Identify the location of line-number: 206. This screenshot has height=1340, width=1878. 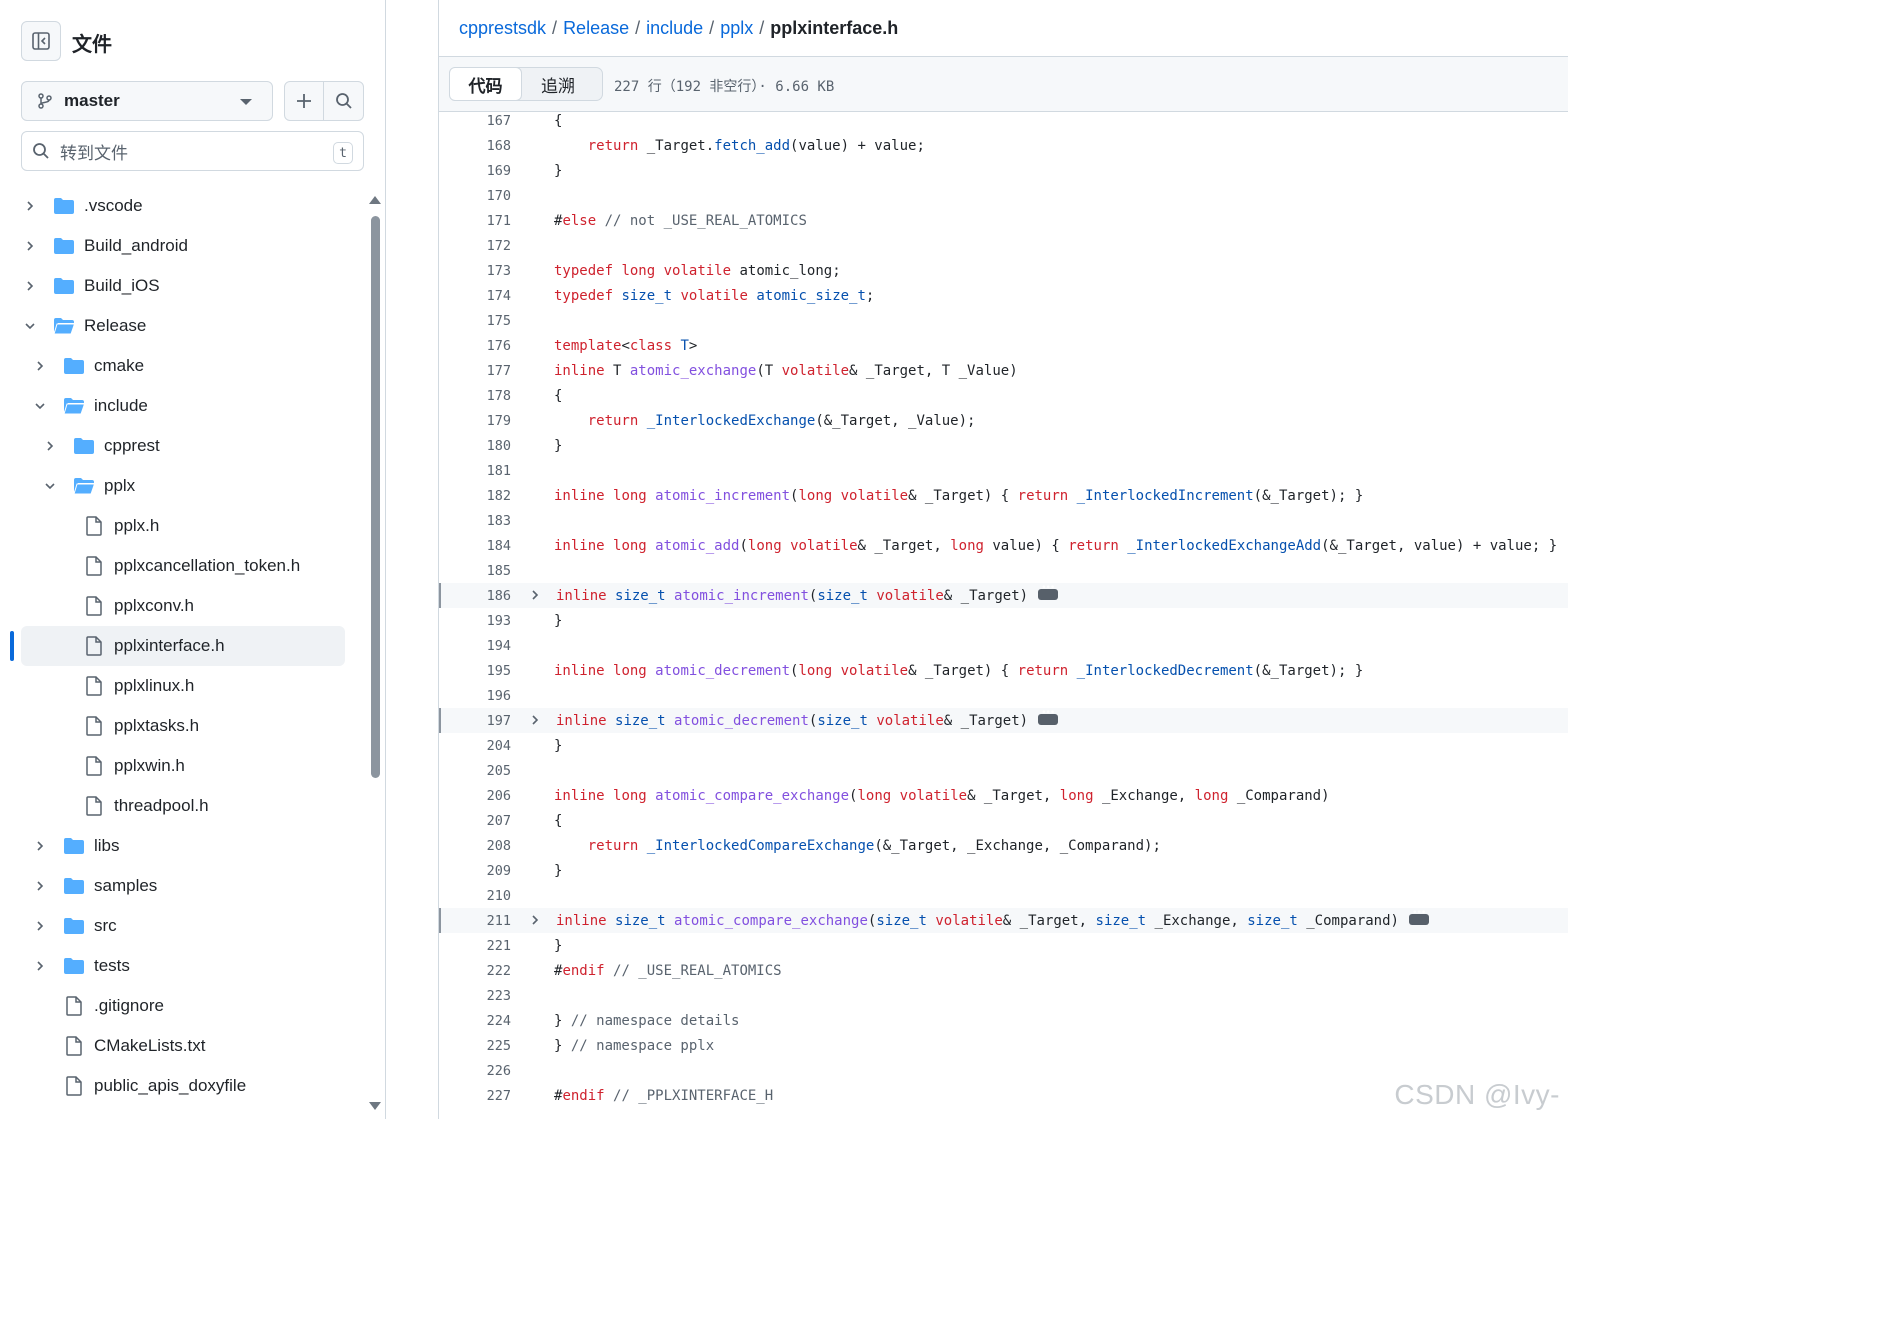
(475, 796).